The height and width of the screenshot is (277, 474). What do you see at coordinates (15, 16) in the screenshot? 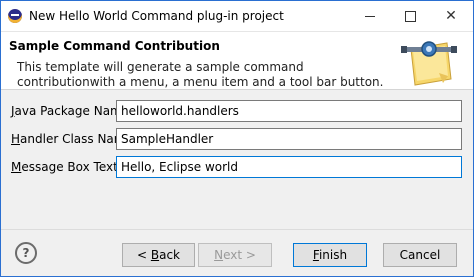
I see `eclipse-icon` at bounding box center [15, 16].